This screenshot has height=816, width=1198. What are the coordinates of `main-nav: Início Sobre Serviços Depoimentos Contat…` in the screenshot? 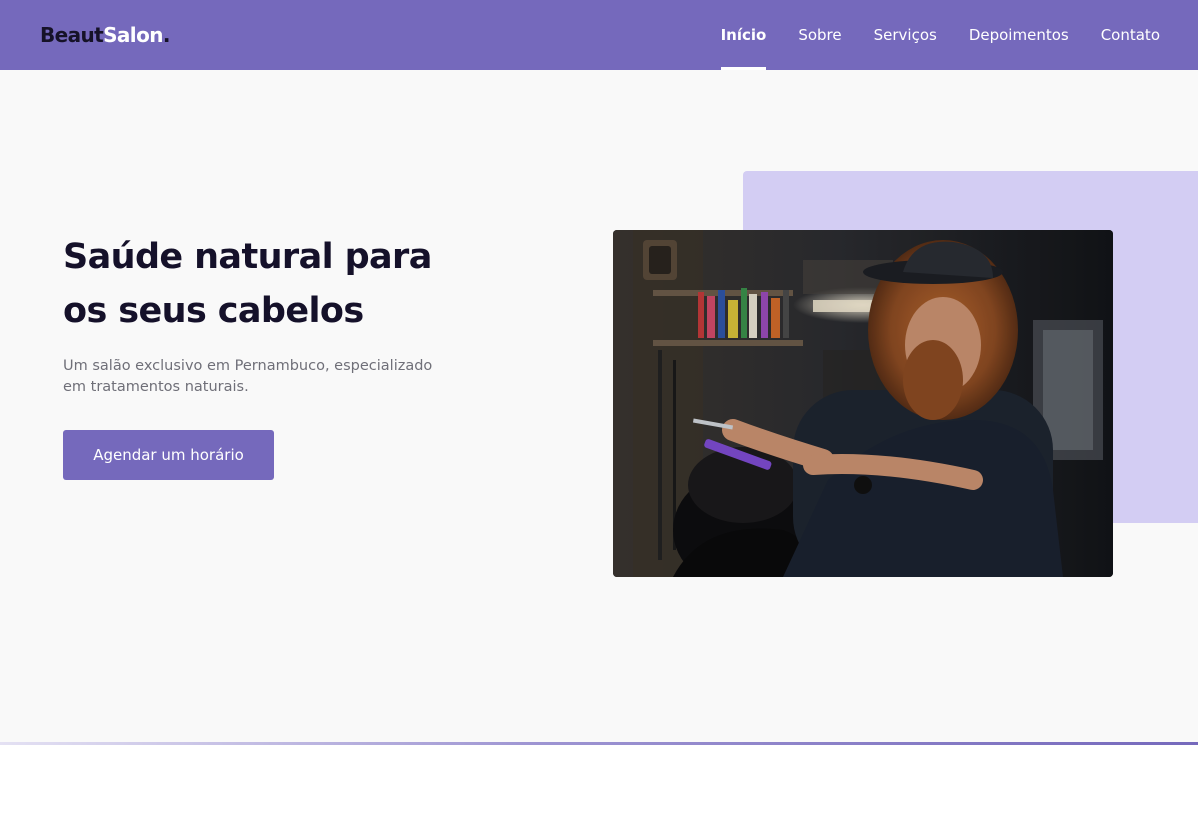 It's located at (940, 35).